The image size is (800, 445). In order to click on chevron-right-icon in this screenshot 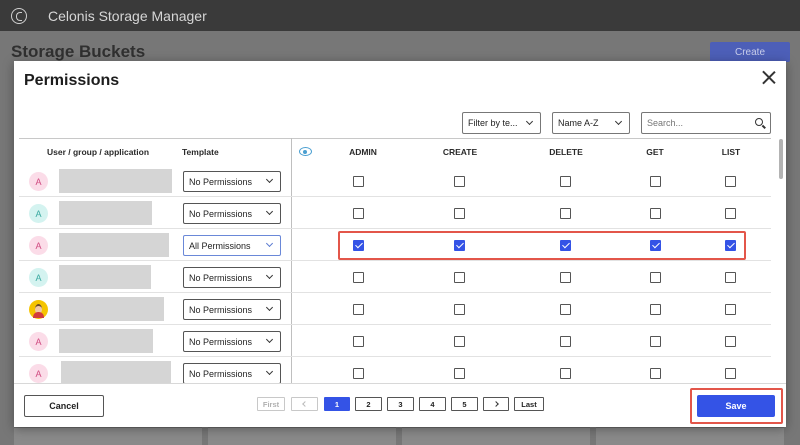, I will do `click(496, 404)`.